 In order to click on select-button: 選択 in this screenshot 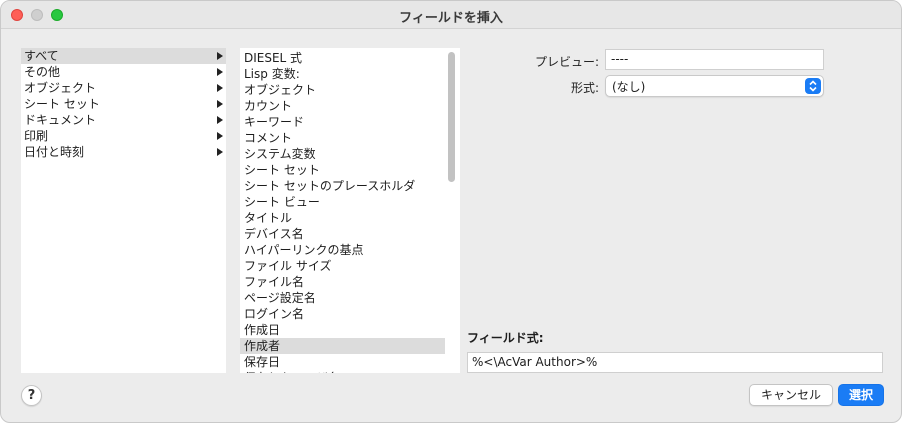, I will do `click(861, 395)`.